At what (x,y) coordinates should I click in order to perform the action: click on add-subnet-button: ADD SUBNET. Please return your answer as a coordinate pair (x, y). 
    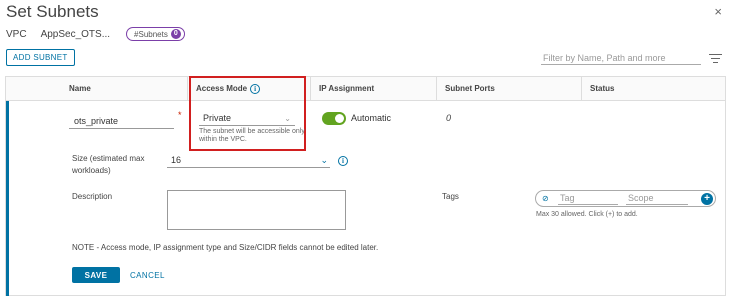
    Looking at the image, I should click on (40, 57).